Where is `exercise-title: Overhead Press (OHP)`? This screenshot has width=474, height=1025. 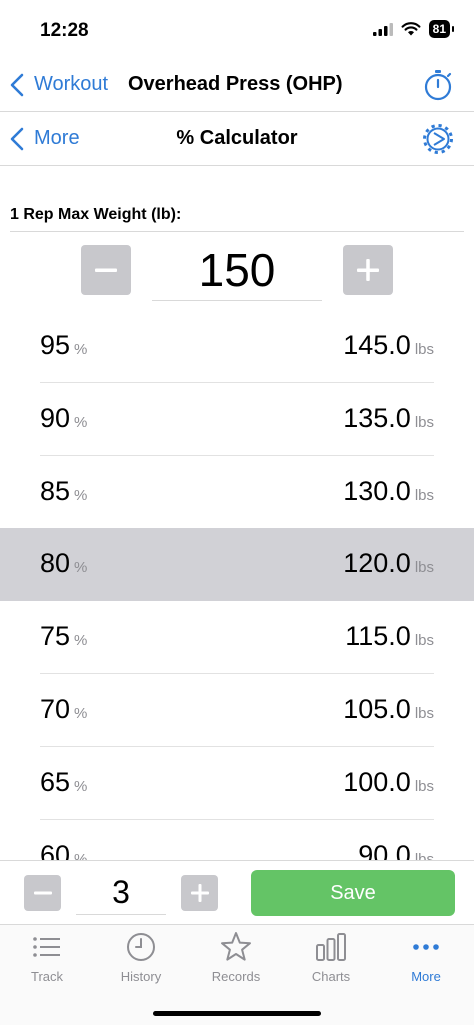 exercise-title: Overhead Press (OHP) is located at coordinates (235, 84).